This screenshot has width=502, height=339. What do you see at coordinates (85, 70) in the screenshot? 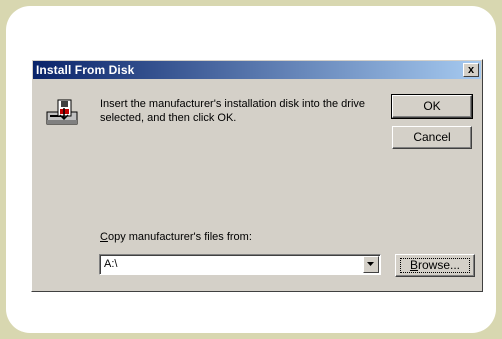
I see `dialog-title: Install From Disk` at bounding box center [85, 70].